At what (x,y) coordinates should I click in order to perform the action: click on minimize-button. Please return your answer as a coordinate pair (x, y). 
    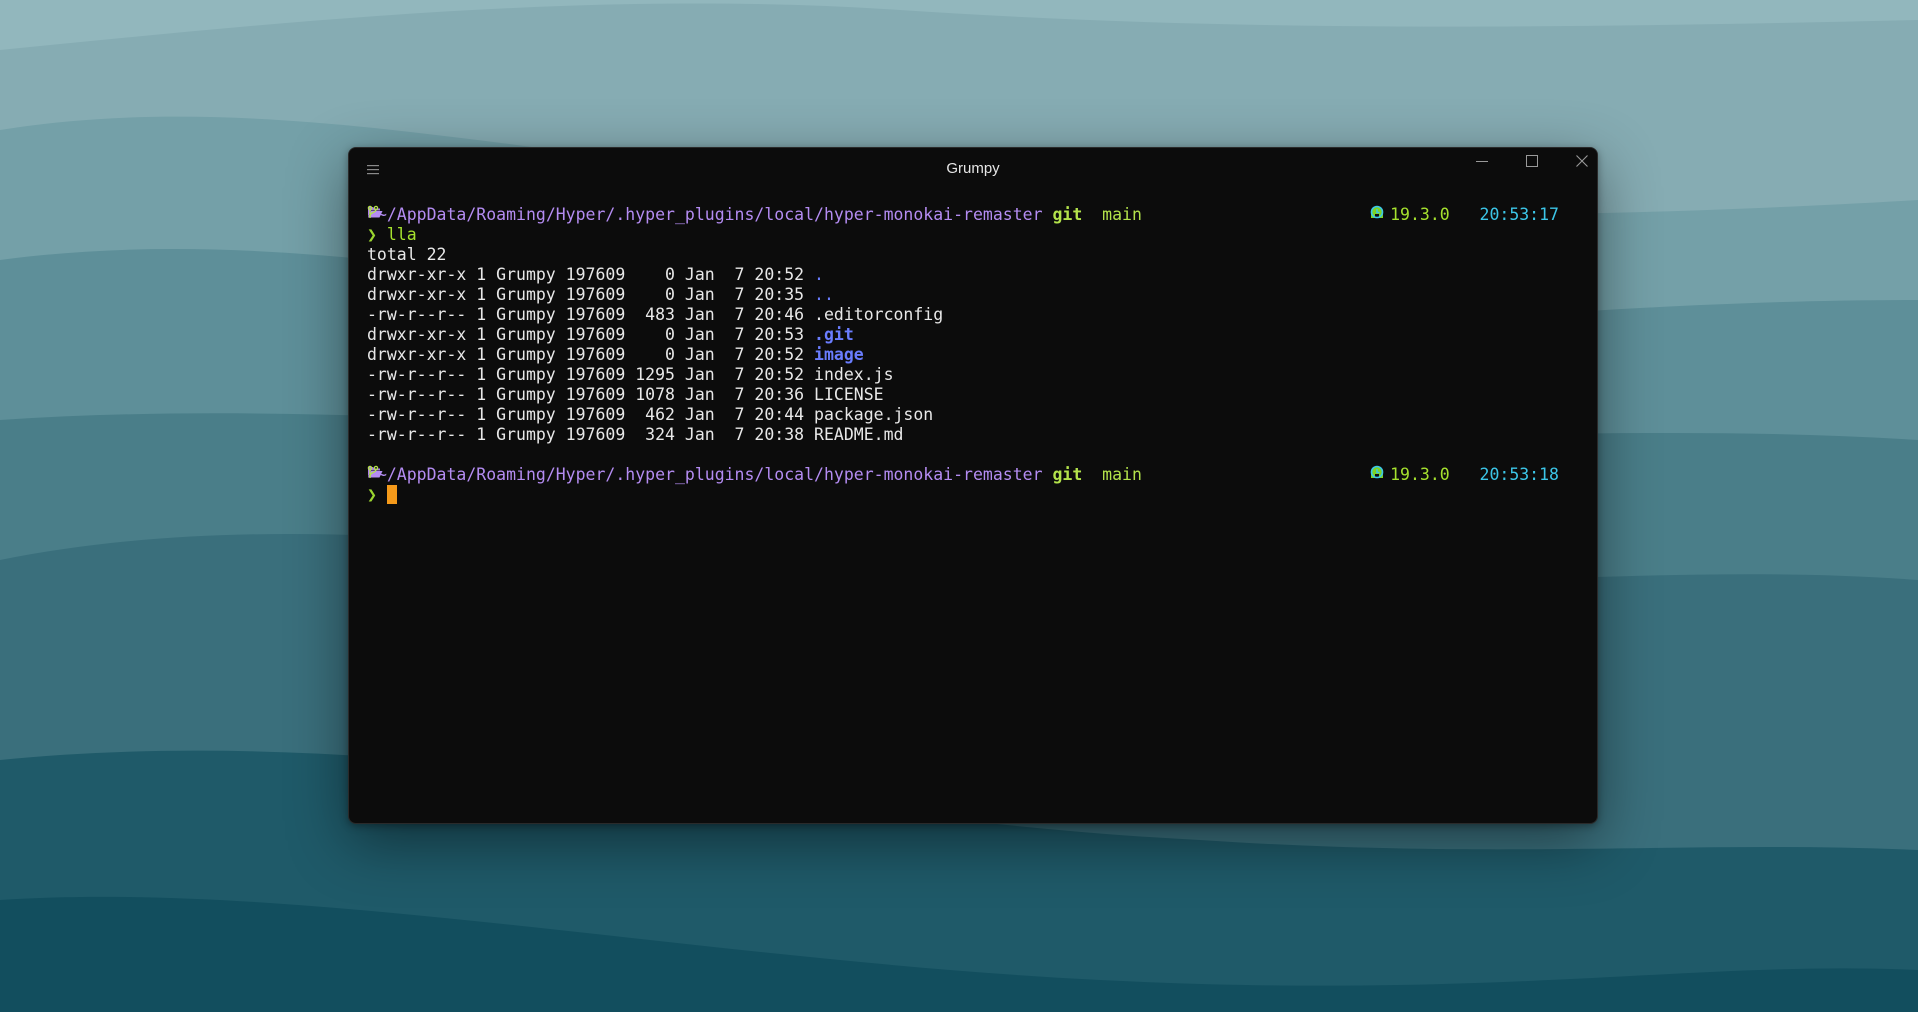
    Looking at the image, I should click on (1497, 170).